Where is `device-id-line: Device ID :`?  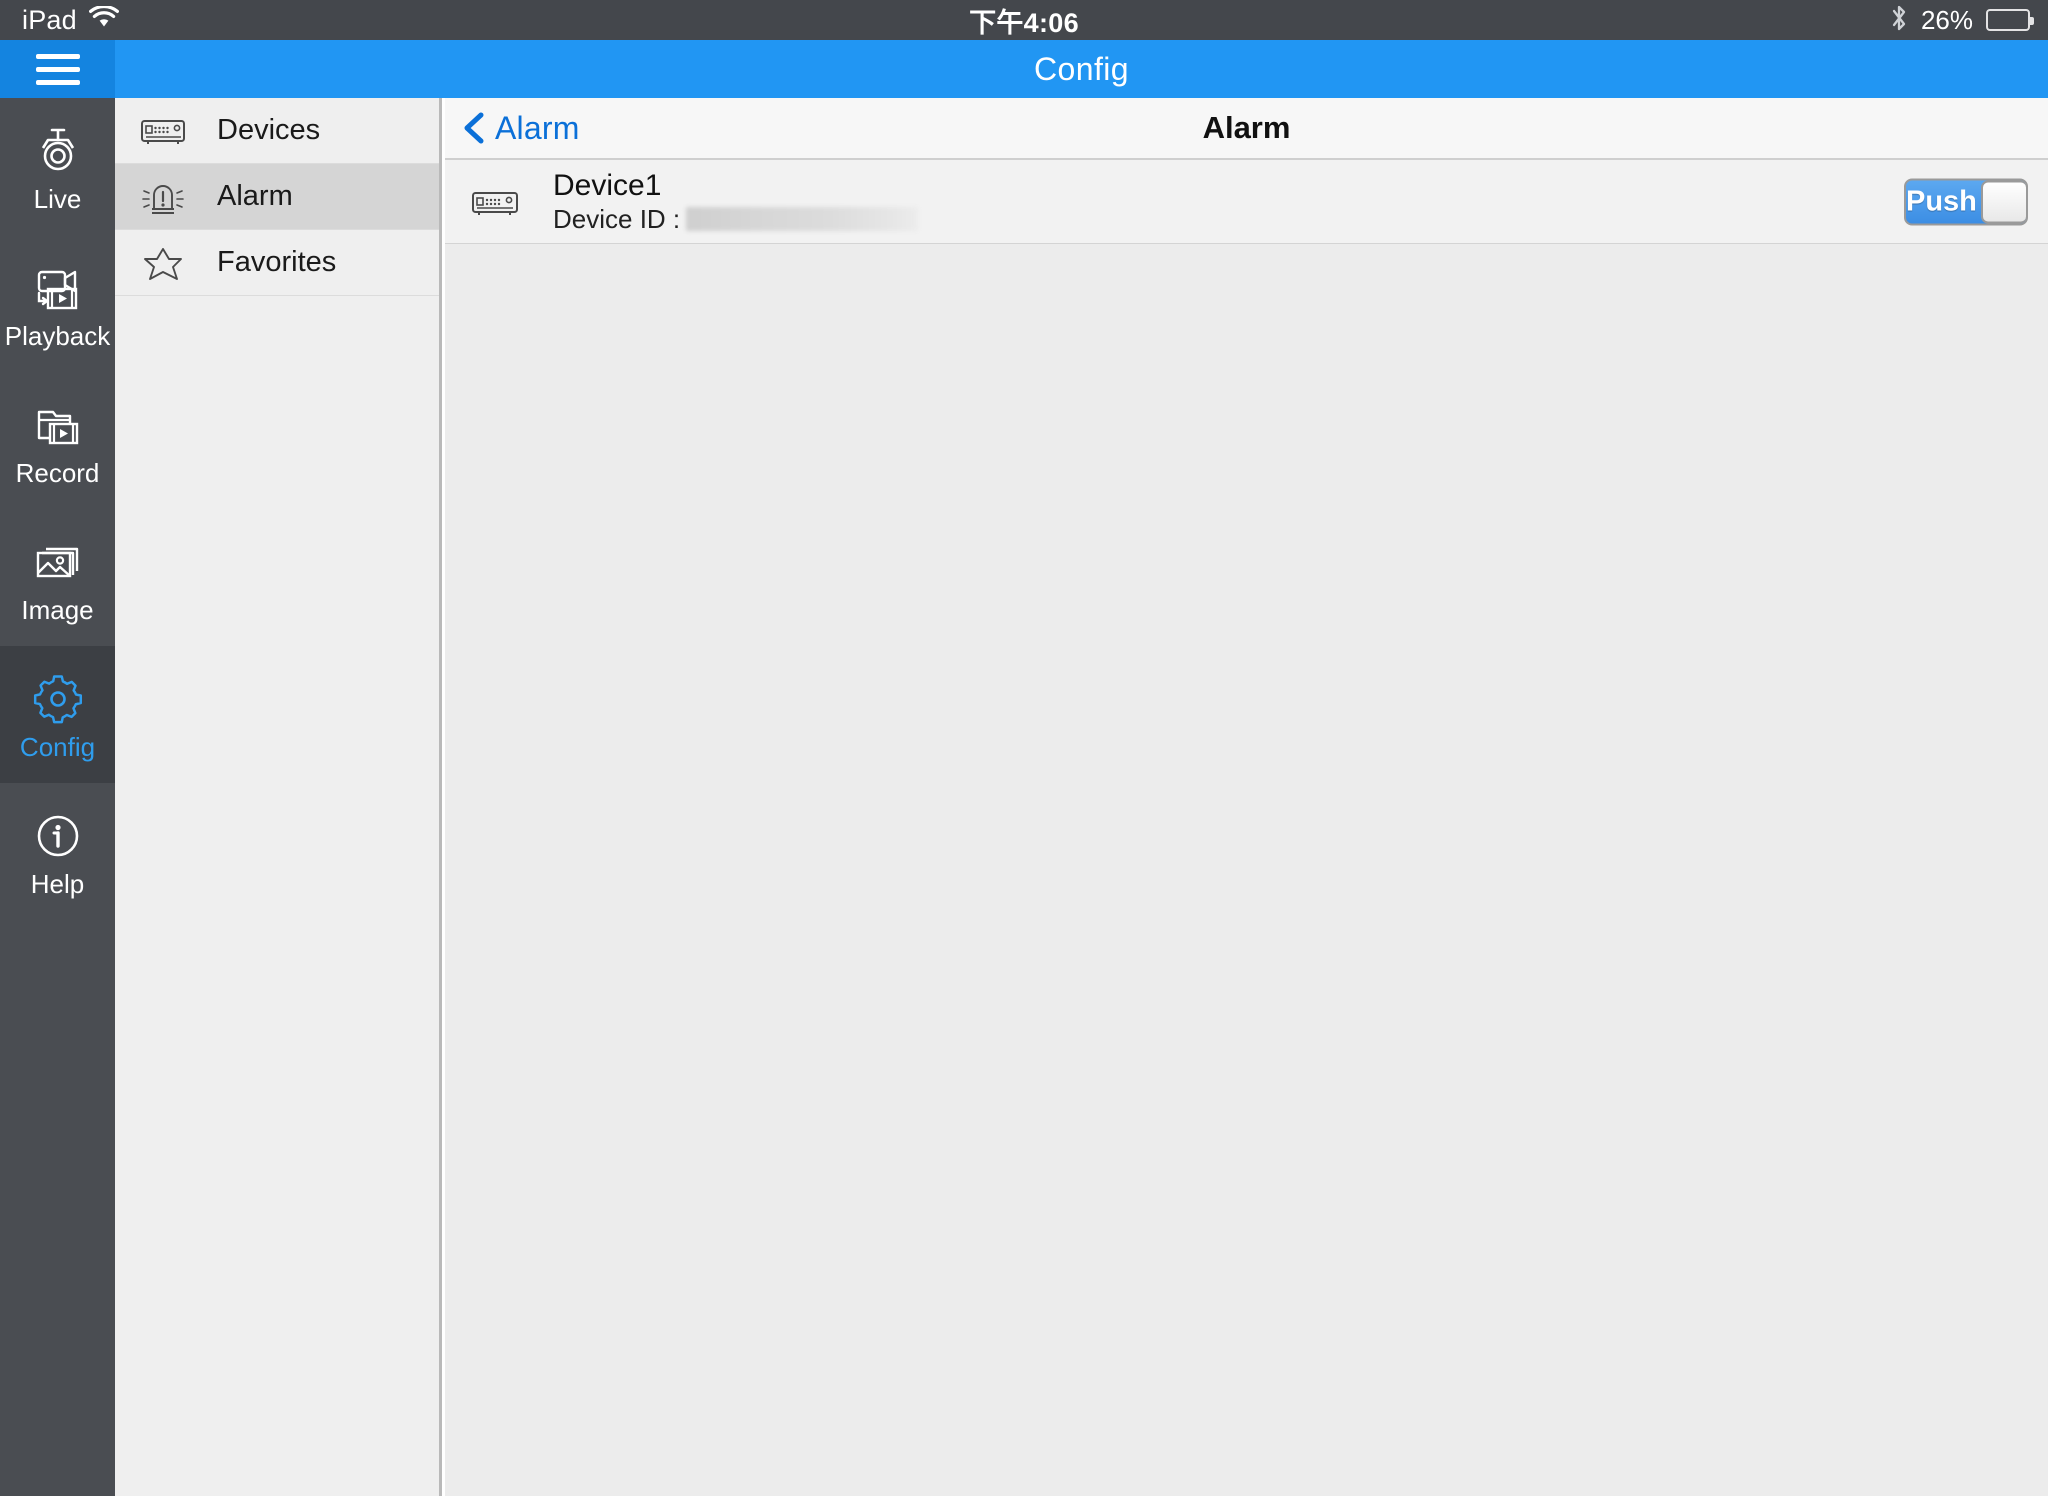 device-id-line: Device ID : is located at coordinates (736, 219).